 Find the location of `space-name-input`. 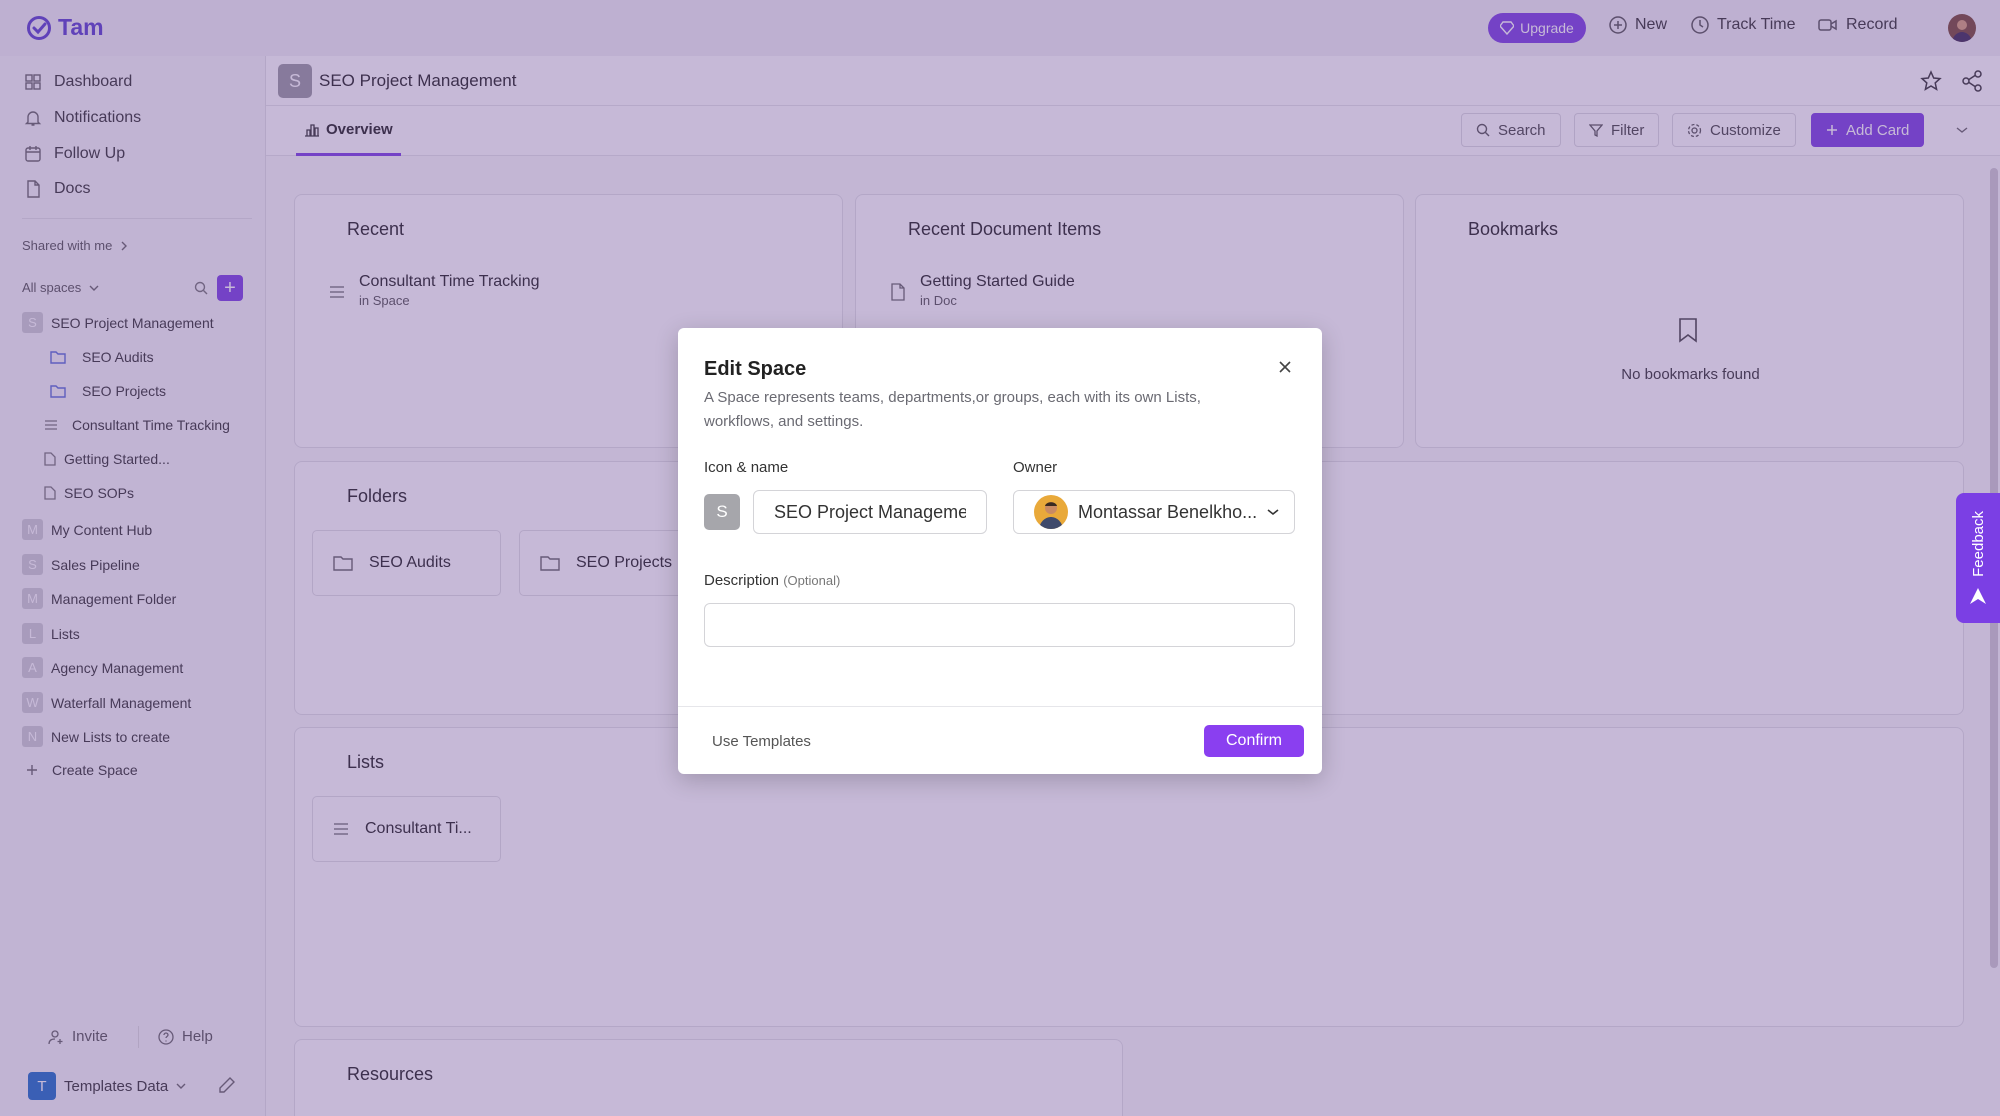

space-name-input is located at coordinates (870, 512).